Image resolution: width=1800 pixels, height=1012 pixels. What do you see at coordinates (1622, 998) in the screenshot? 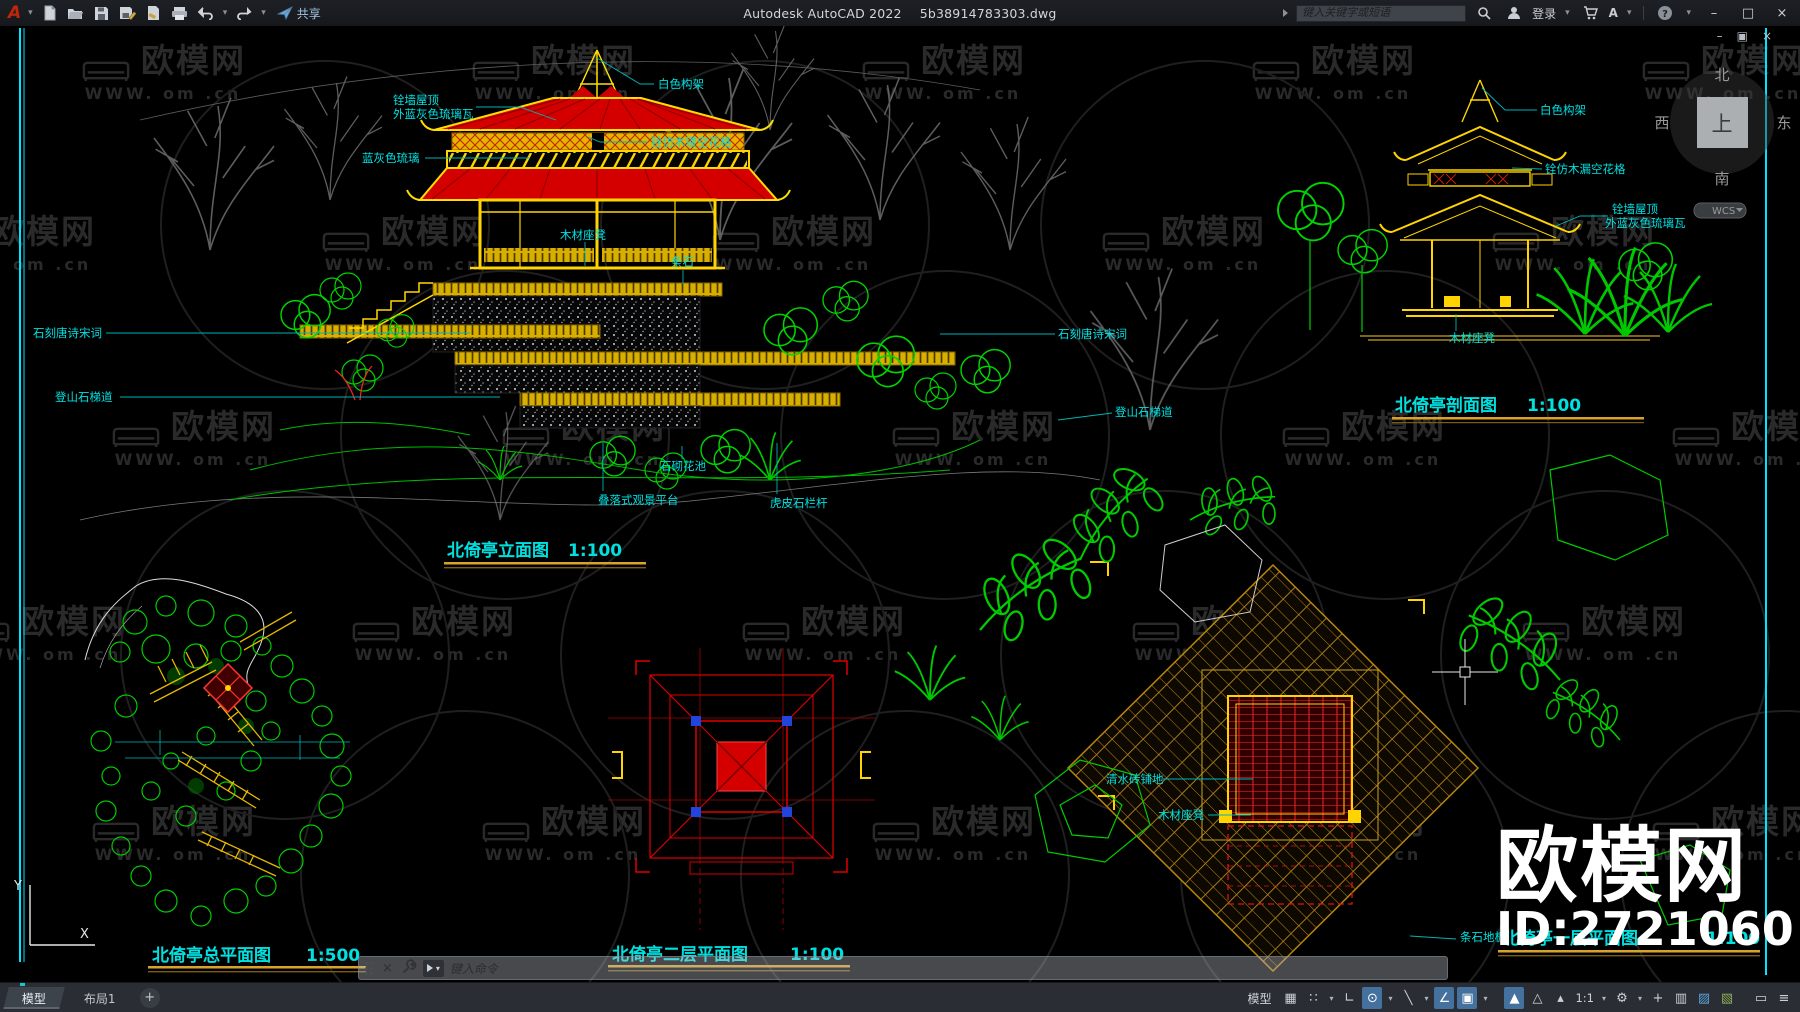
I see `workspace-gear-icon: ⚙` at bounding box center [1622, 998].